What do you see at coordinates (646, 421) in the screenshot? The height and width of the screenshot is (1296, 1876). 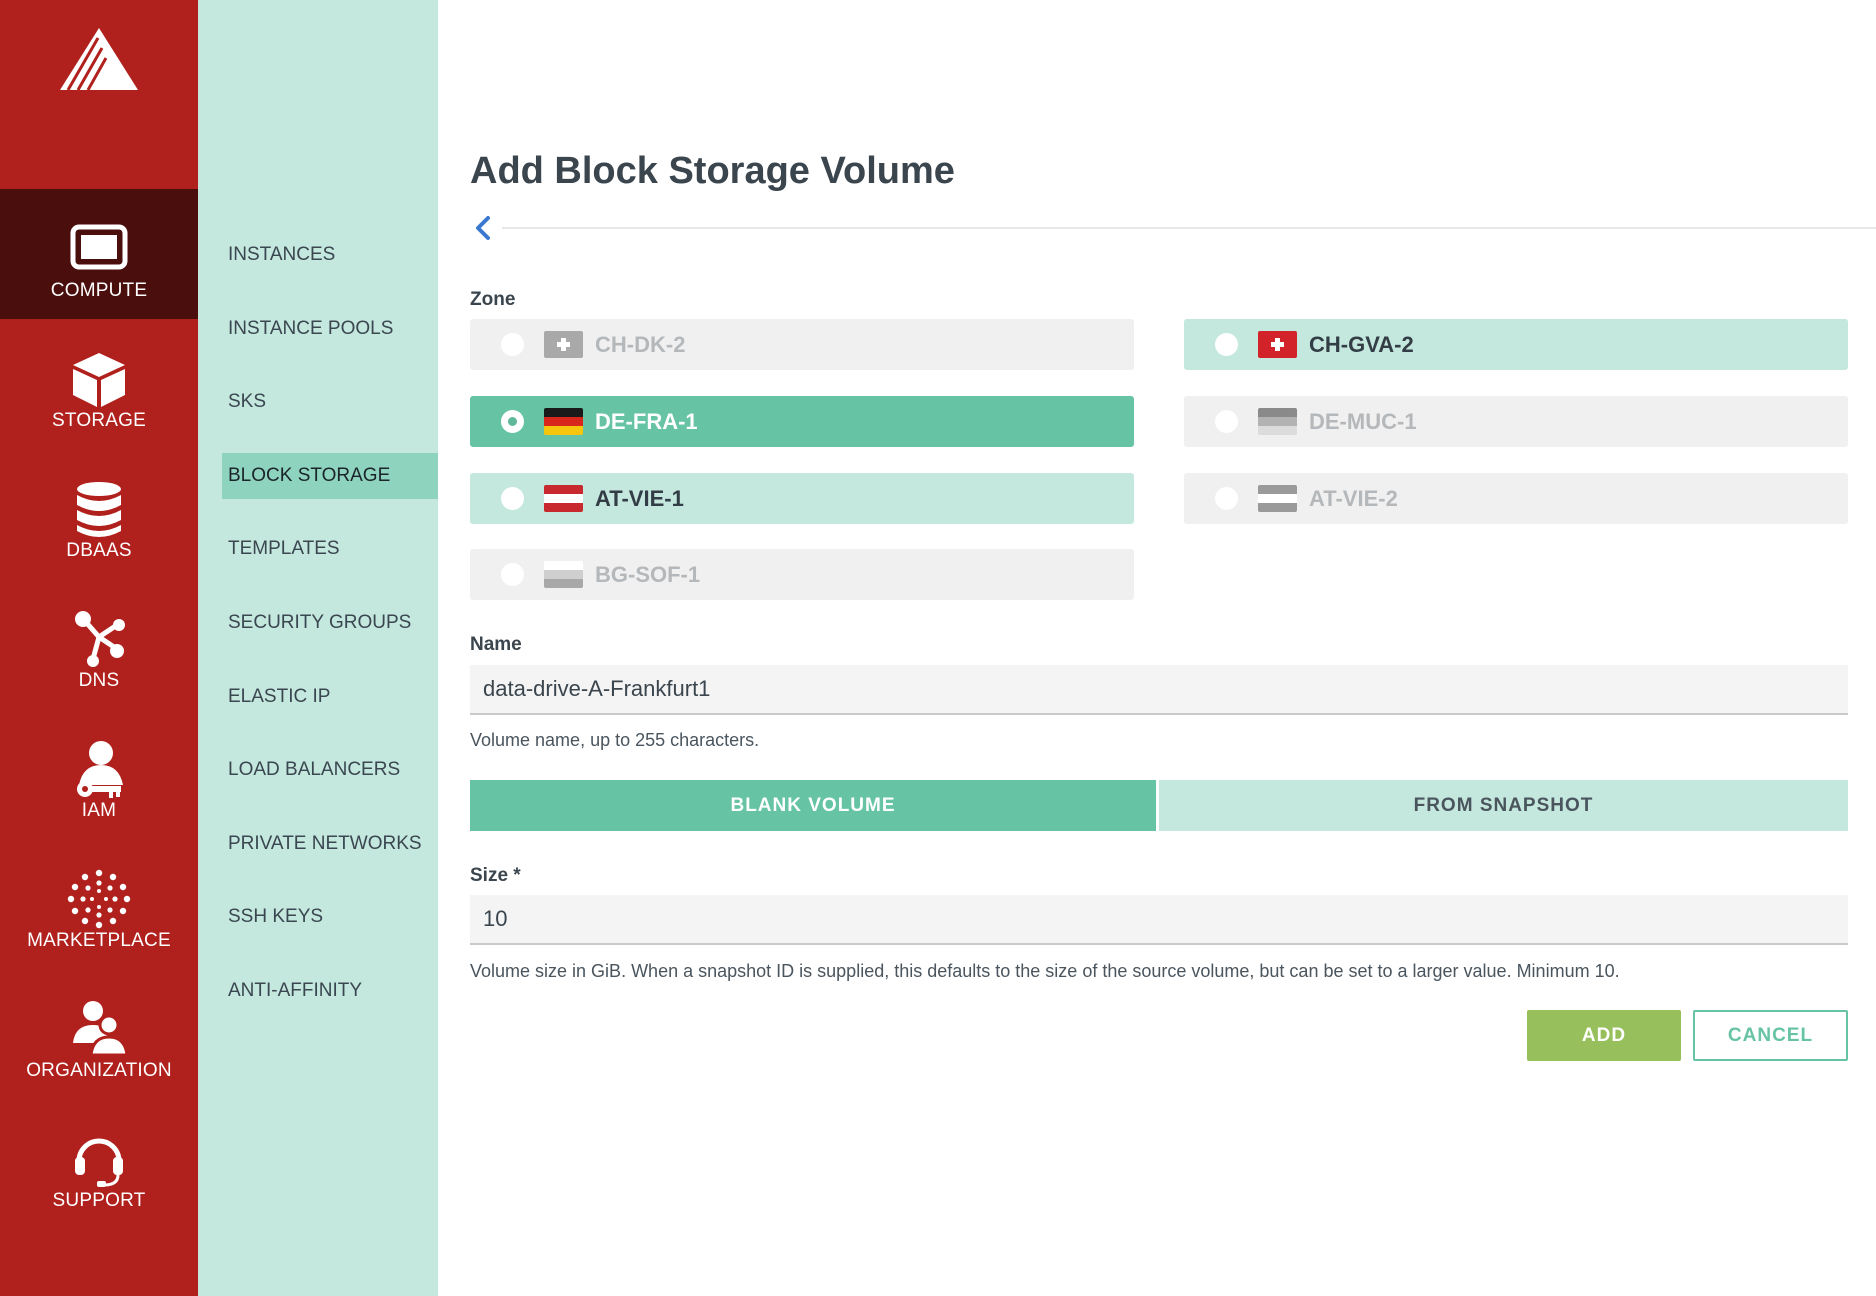 I see `zone-name: DE-FRA-1` at bounding box center [646, 421].